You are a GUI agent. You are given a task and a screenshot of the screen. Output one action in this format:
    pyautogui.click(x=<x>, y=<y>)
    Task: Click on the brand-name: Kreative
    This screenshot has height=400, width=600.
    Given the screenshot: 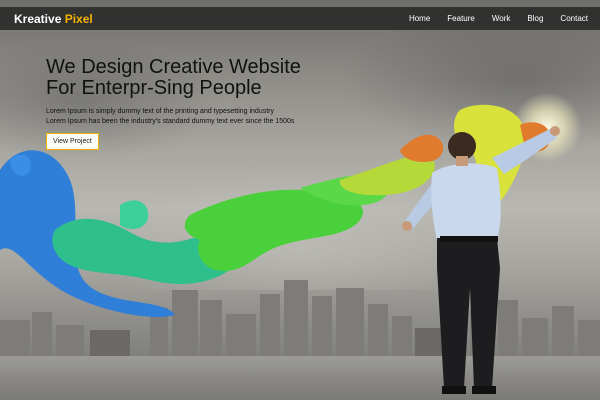 What is the action you would take?
    pyautogui.click(x=38, y=18)
    